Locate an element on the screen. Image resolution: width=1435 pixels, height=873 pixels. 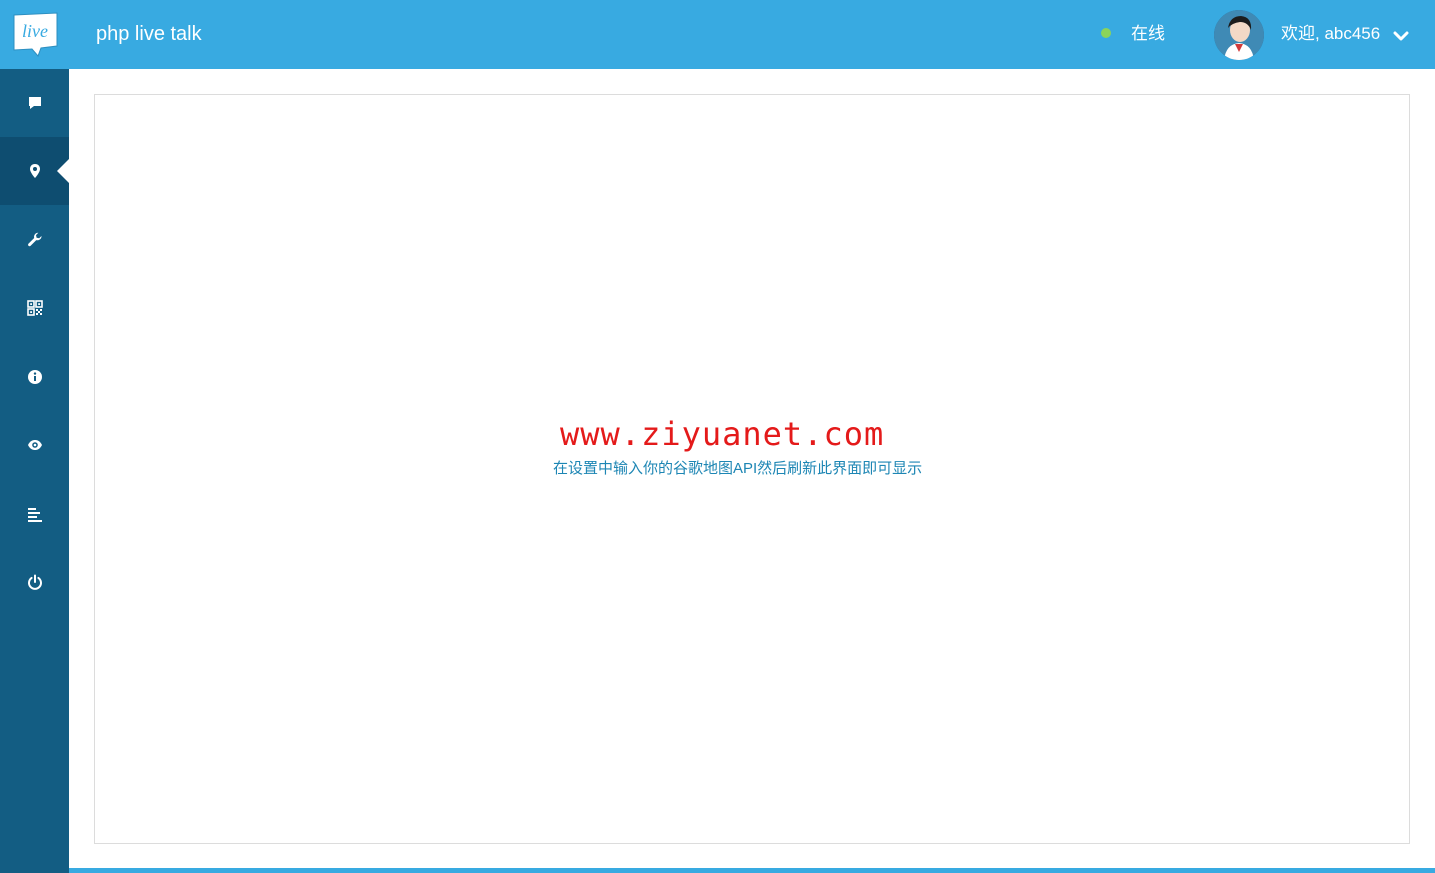
avatar is located at coordinates (1239, 35).